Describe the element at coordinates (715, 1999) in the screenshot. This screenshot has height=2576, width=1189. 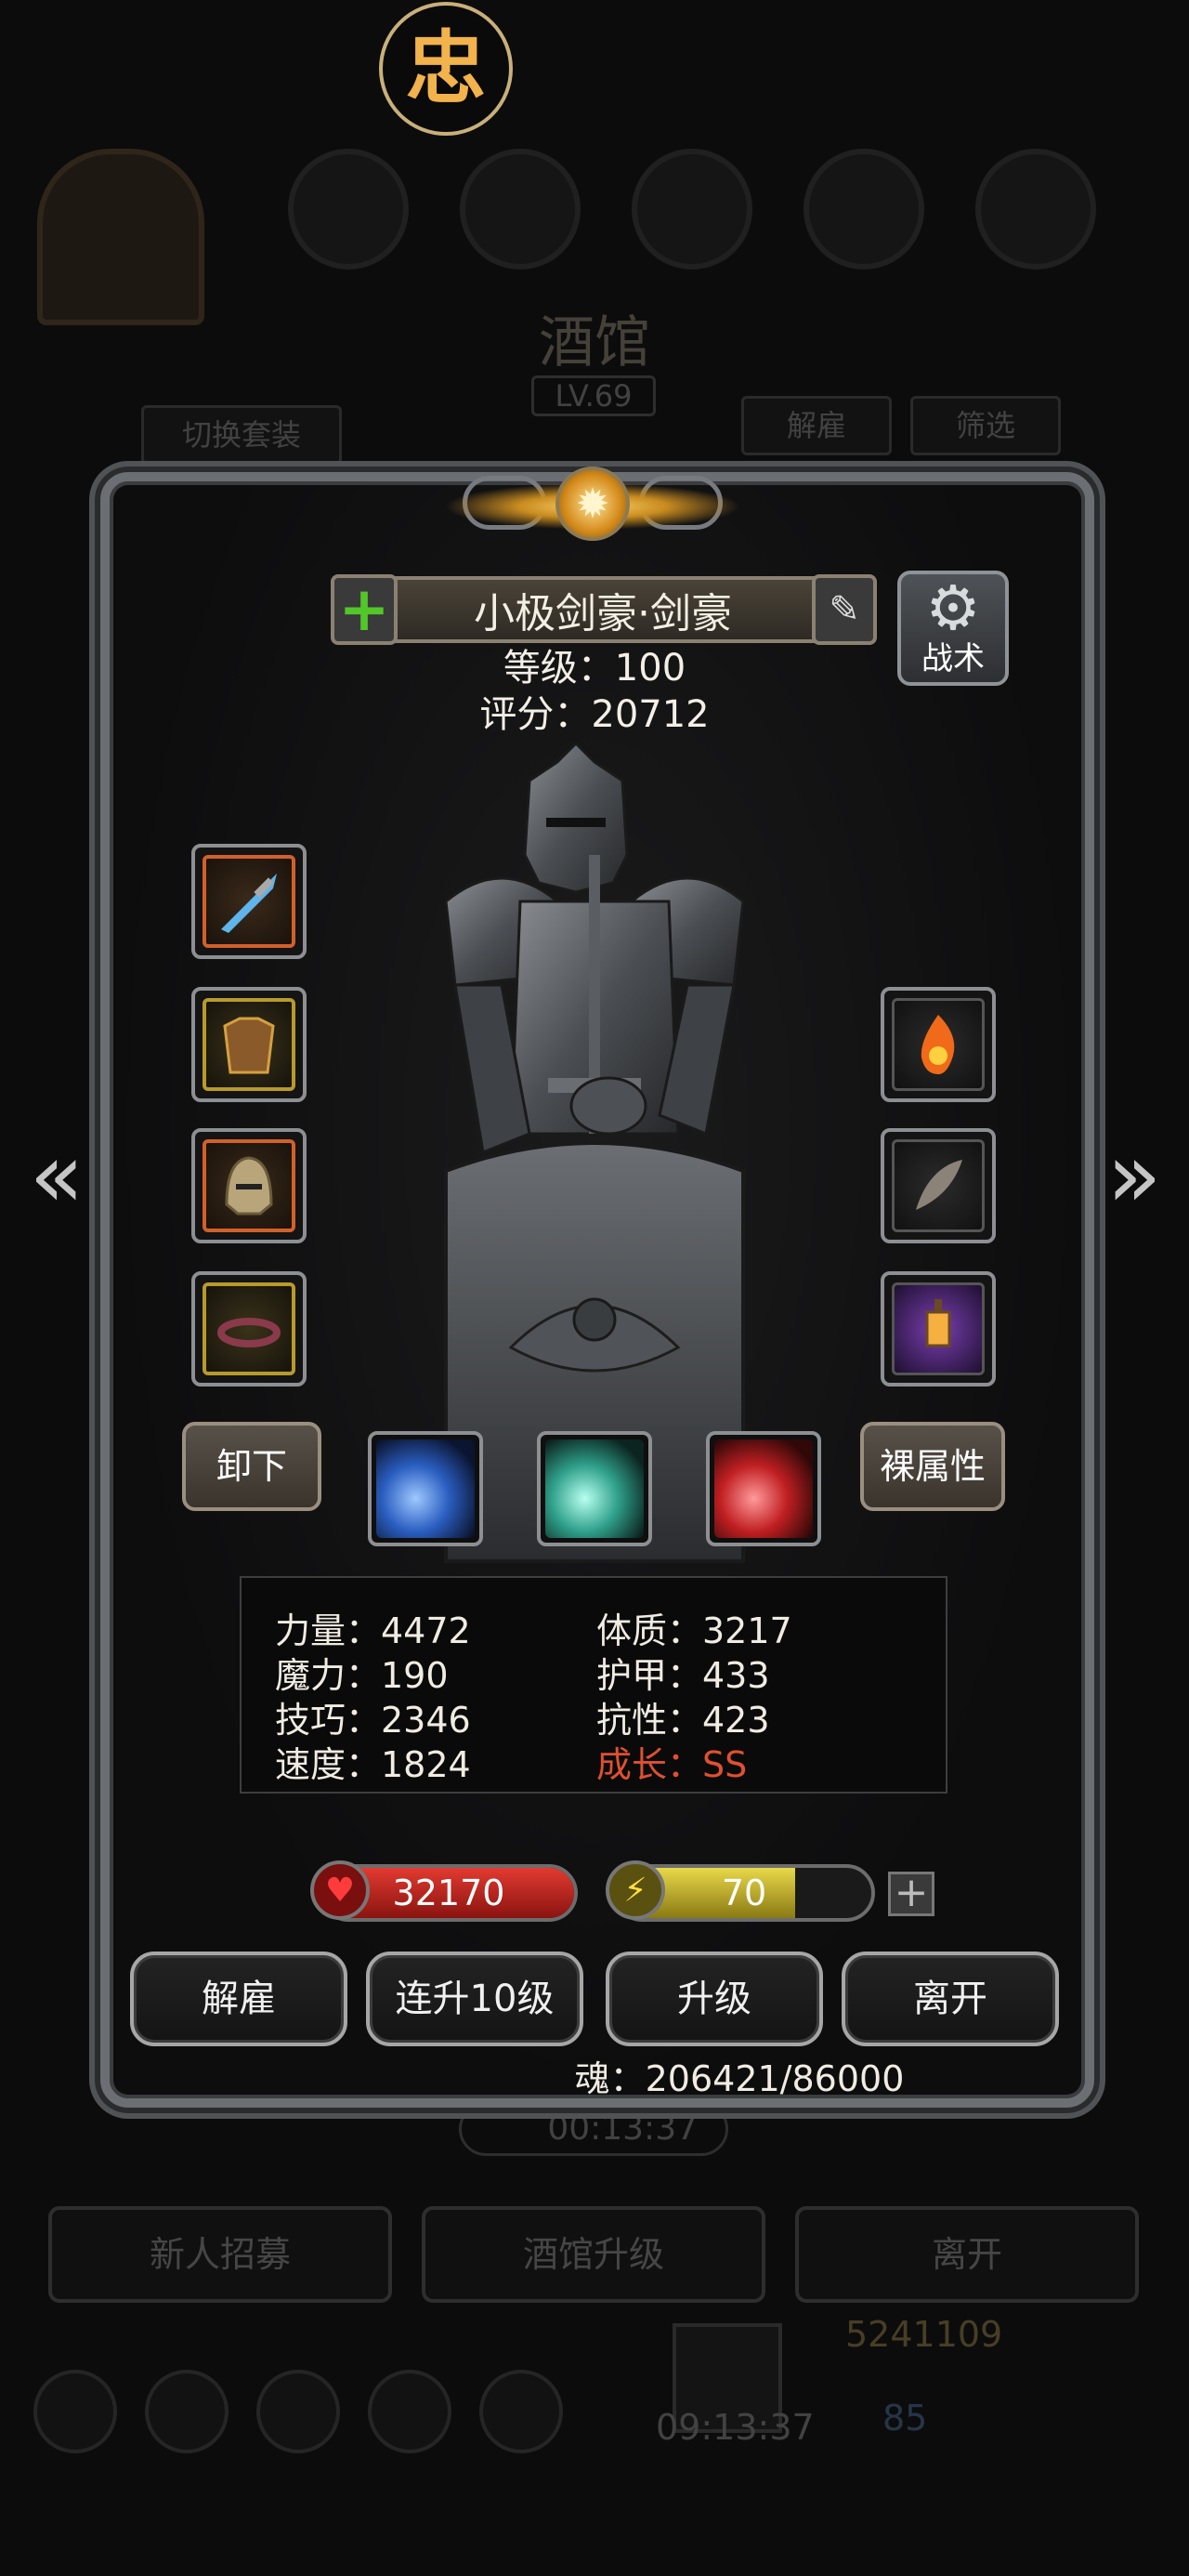
I see `level-up-button: 升级` at that location.